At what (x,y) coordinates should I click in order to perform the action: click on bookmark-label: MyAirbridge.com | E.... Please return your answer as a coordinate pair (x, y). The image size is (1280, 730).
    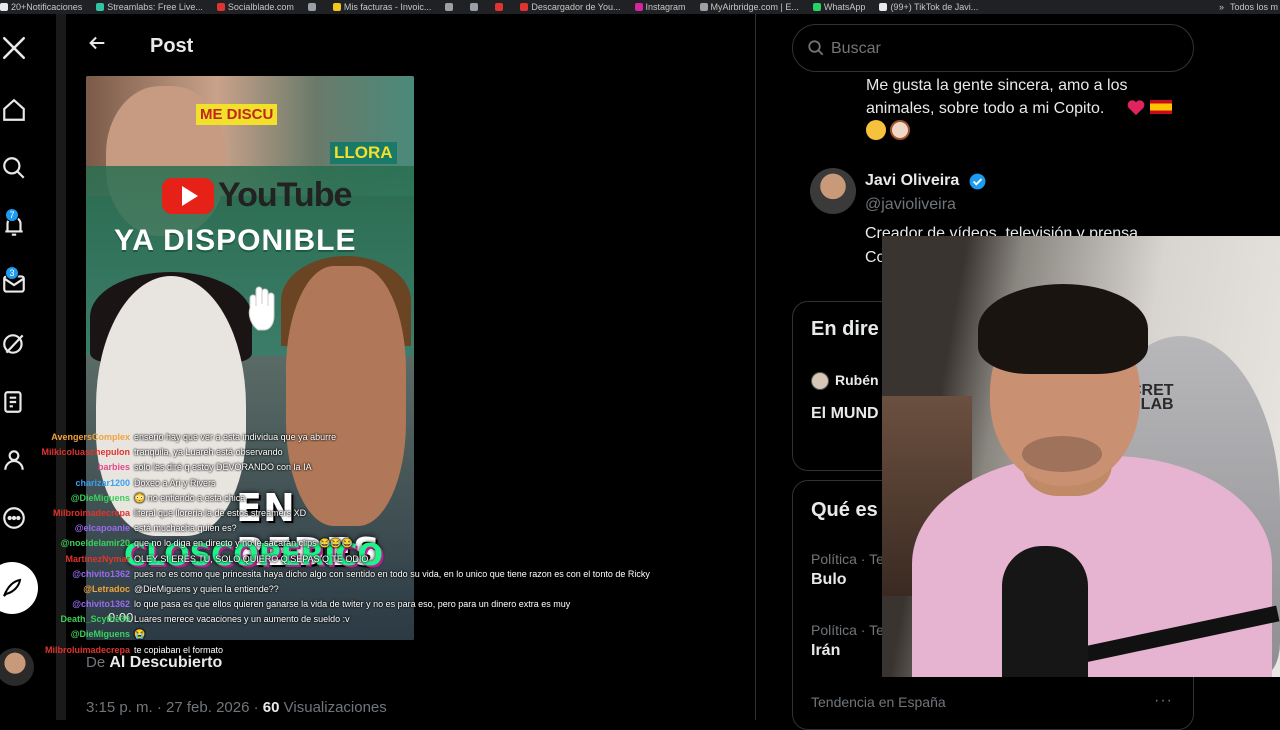
    Looking at the image, I should click on (754, 7).